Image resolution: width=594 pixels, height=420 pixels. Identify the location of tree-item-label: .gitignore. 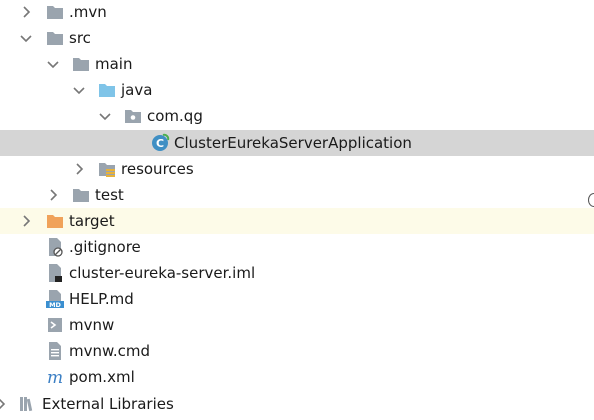
(105, 247).